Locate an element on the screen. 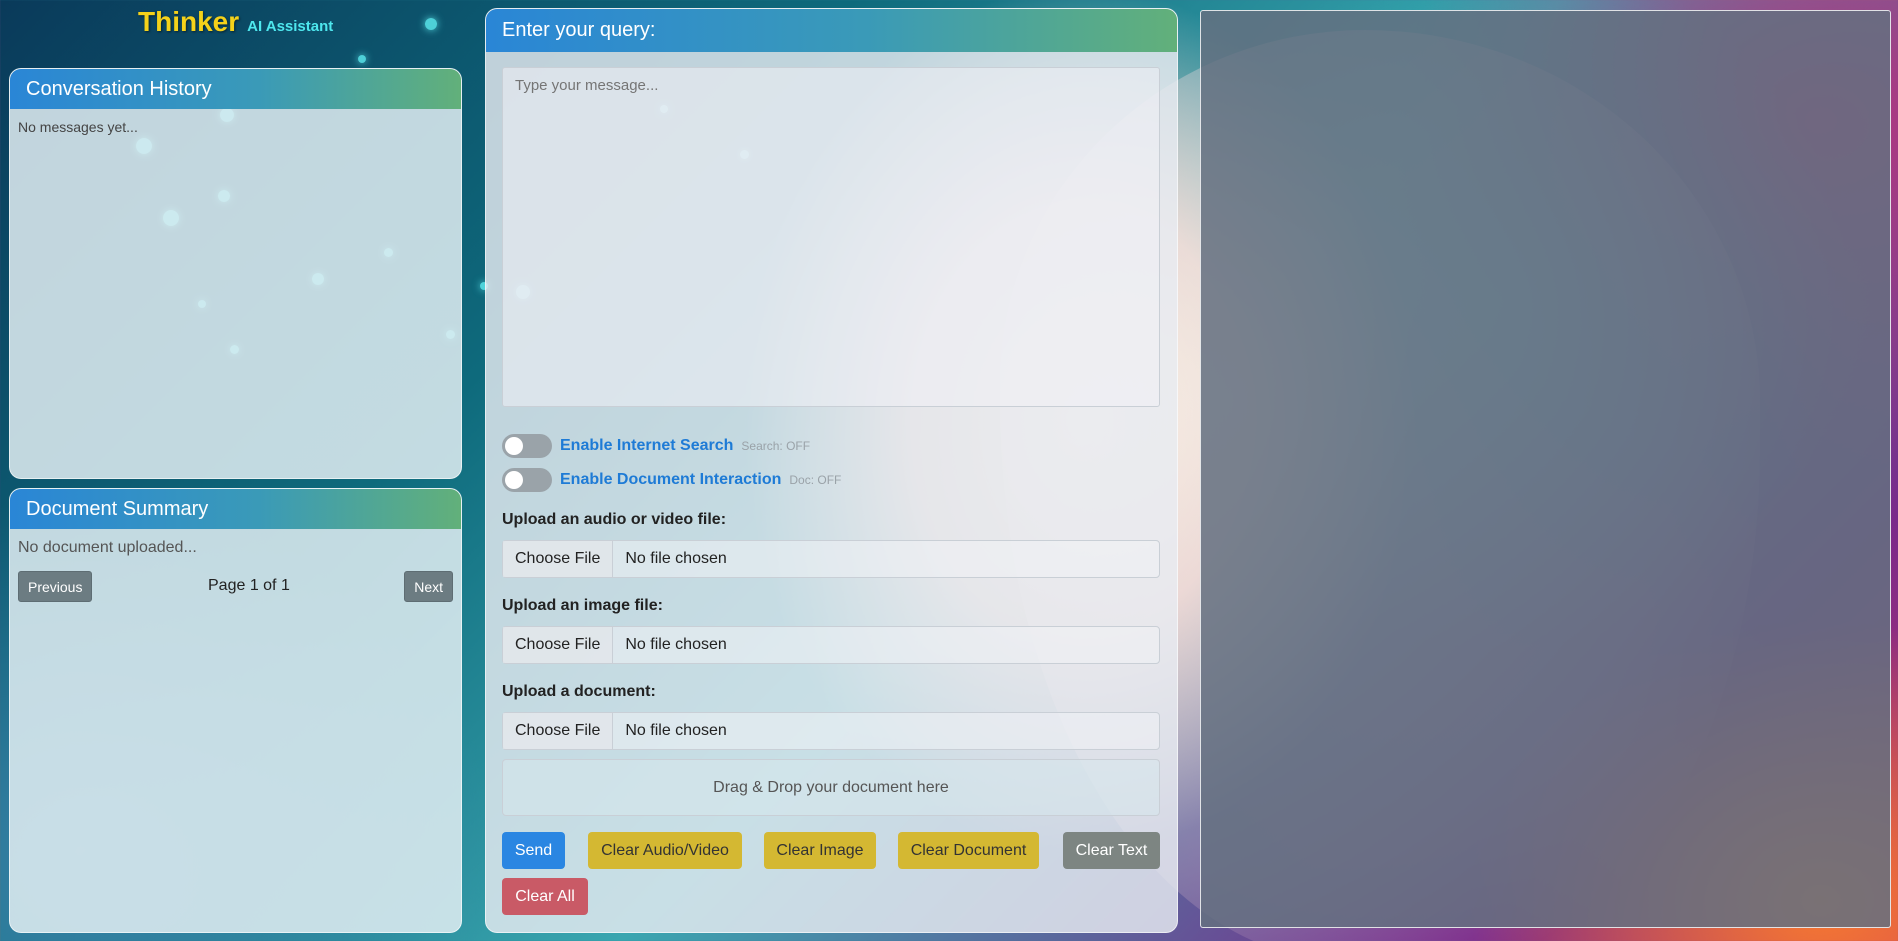  app-brand: Thinker AI Assistant is located at coordinates (235, 22).